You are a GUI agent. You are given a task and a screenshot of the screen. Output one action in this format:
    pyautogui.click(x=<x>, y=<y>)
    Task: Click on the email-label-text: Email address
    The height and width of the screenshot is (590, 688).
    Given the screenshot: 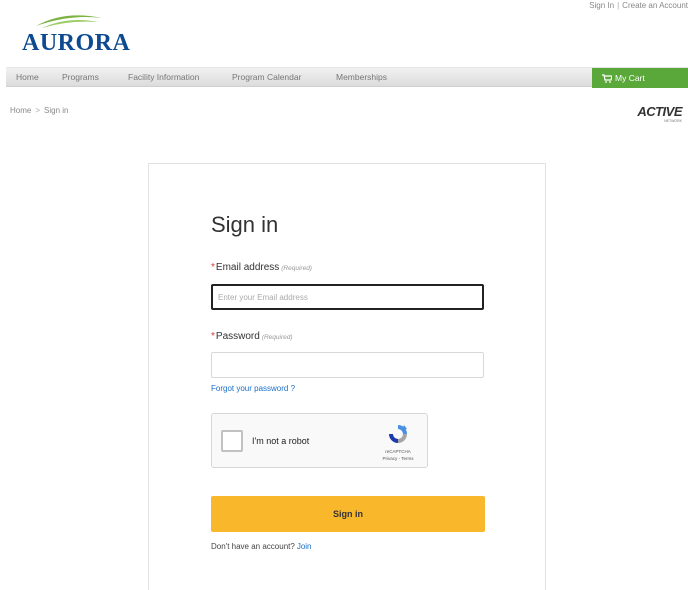 What is the action you would take?
    pyautogui.click(x=247, y=267)
    